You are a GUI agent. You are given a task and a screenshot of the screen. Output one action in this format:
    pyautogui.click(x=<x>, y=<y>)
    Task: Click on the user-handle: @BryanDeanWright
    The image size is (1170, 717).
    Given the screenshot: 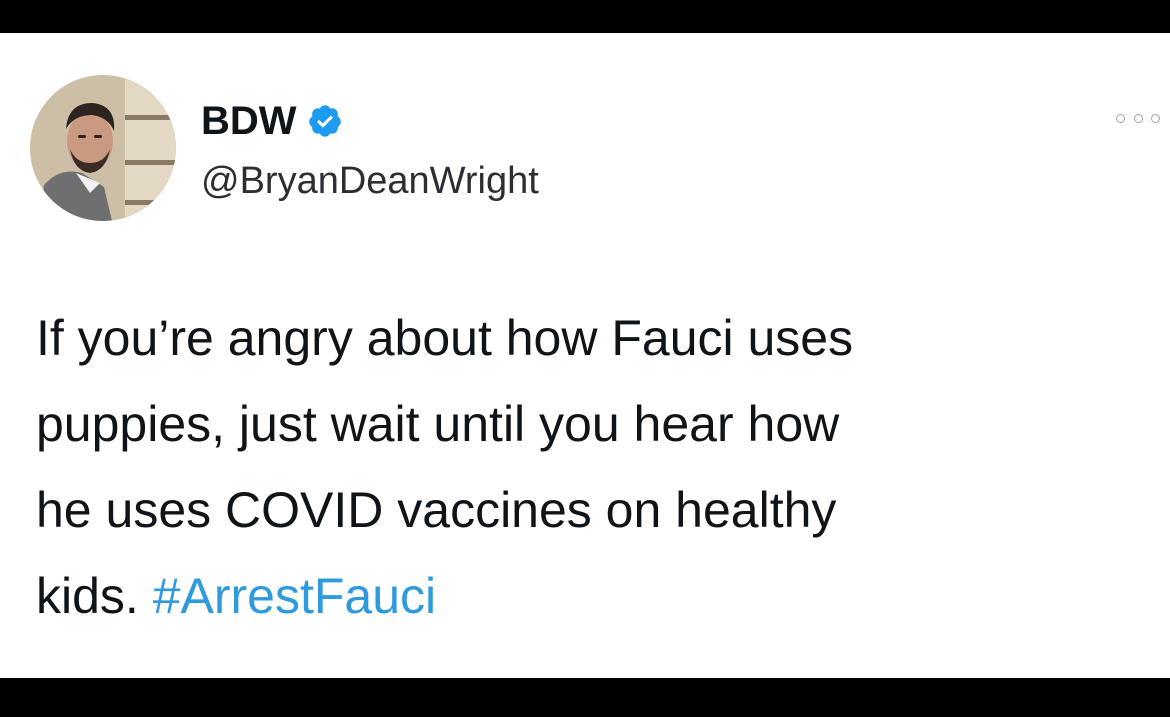 What is the action you would take?
    pyautogui.click(x=370, y=181)
    